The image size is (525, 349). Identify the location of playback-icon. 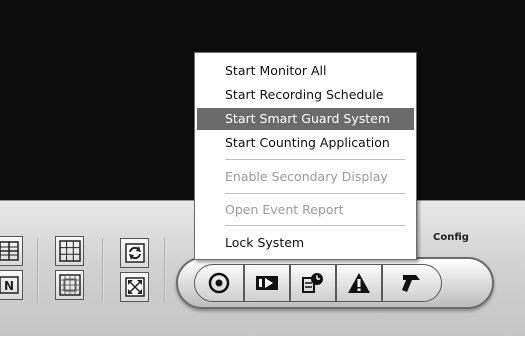
(267, 283).